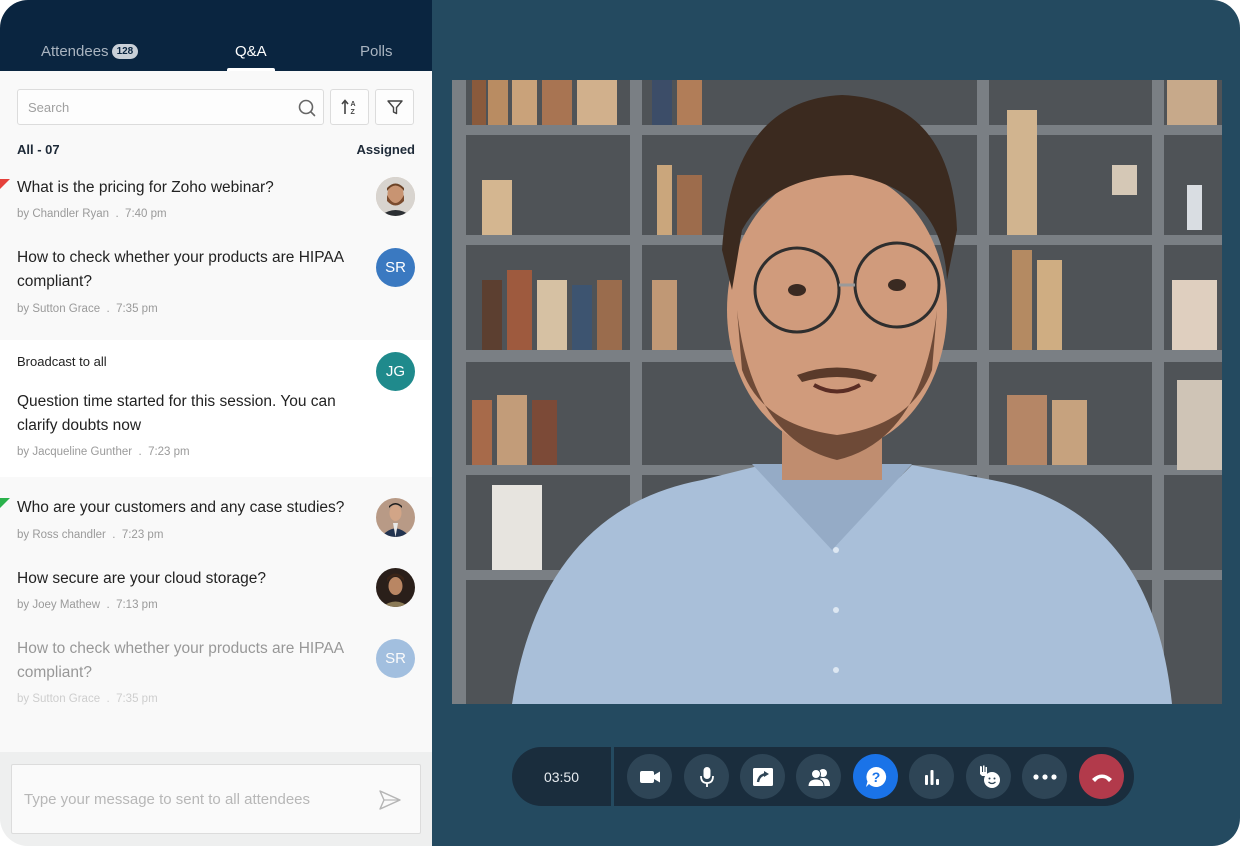 Image resolution: width=1240 pixels, height=846 pixels. What do you see at coordinates (385, 149) in the screenshot?
I see `assigned-filter: Assigned` at bounding box center [385, 149].